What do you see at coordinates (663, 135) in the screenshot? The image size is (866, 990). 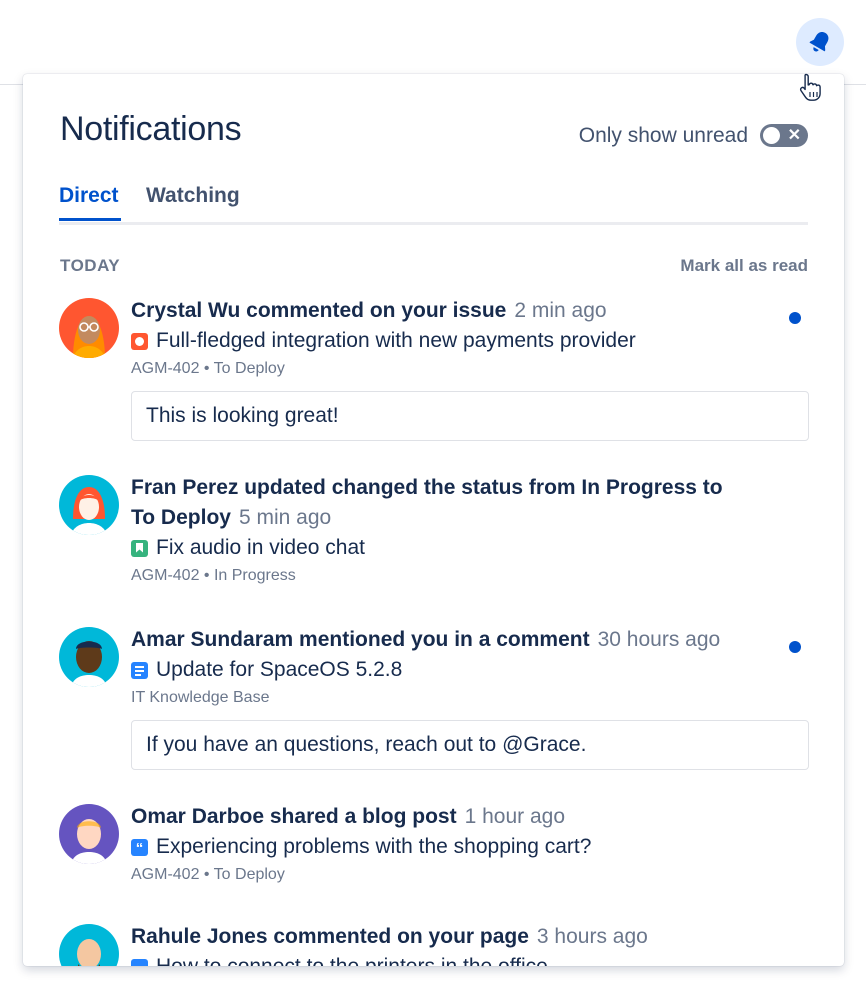 I see `only-unread-label: Only show unread` at bounding box center [663, 135].